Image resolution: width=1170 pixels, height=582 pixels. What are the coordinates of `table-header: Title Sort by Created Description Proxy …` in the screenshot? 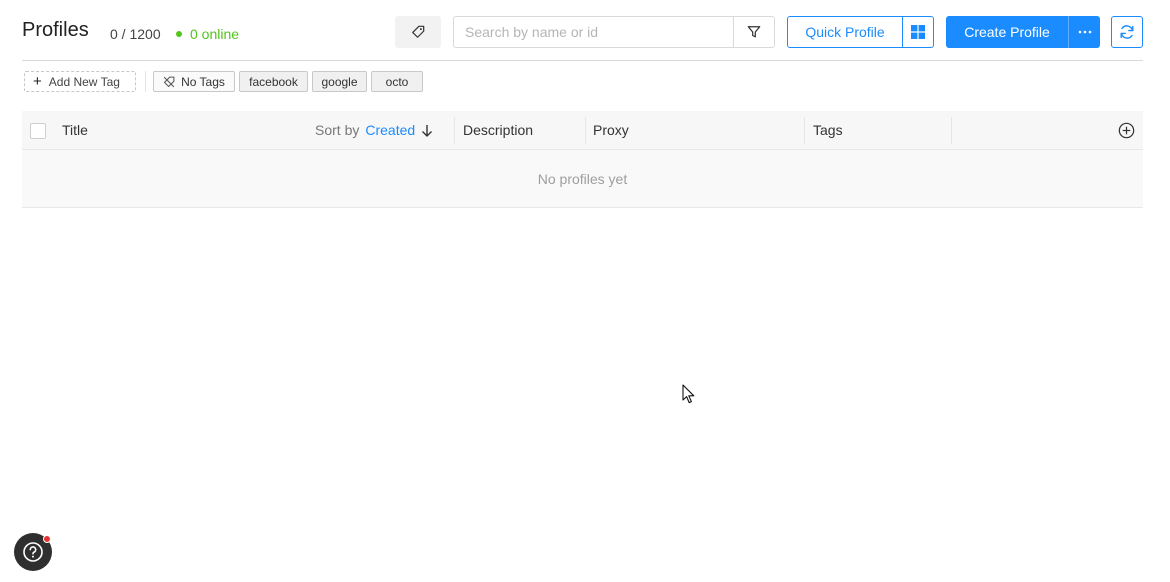 It's located at (582, 130).